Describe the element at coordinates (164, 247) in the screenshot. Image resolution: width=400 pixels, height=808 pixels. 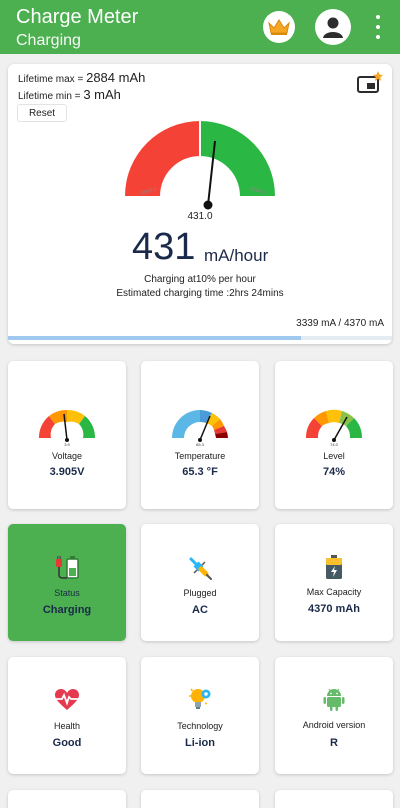
I see `current-value: 431` at that location.